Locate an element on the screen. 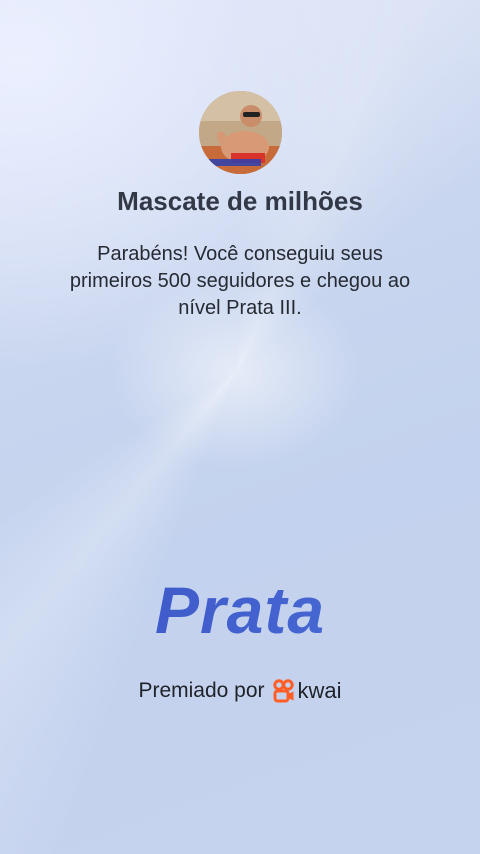 The width and height of the screenshot is (480, 854). awarded-by-row: Premiado por kwai is located at coordinates (240, 691).